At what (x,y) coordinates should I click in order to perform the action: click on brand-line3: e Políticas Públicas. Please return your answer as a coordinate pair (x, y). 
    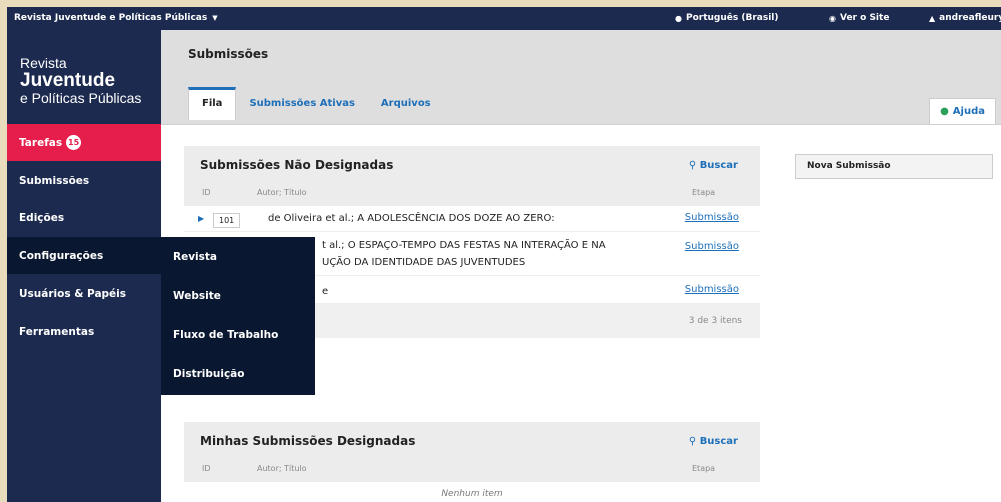
    Looking at the image, I should click on (81, 97).